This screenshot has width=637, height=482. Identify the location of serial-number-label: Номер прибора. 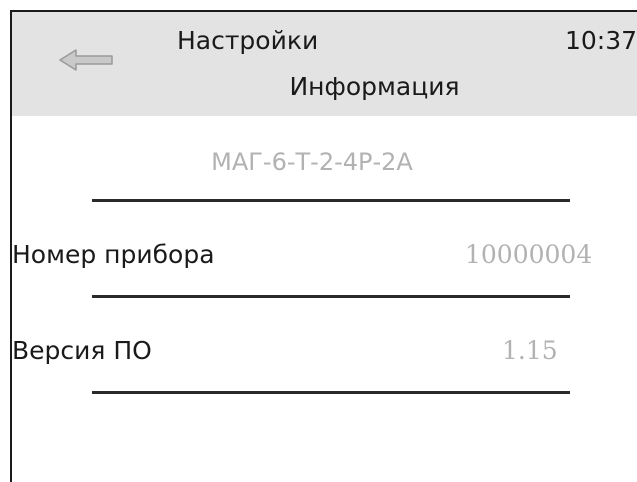
(113, 254).